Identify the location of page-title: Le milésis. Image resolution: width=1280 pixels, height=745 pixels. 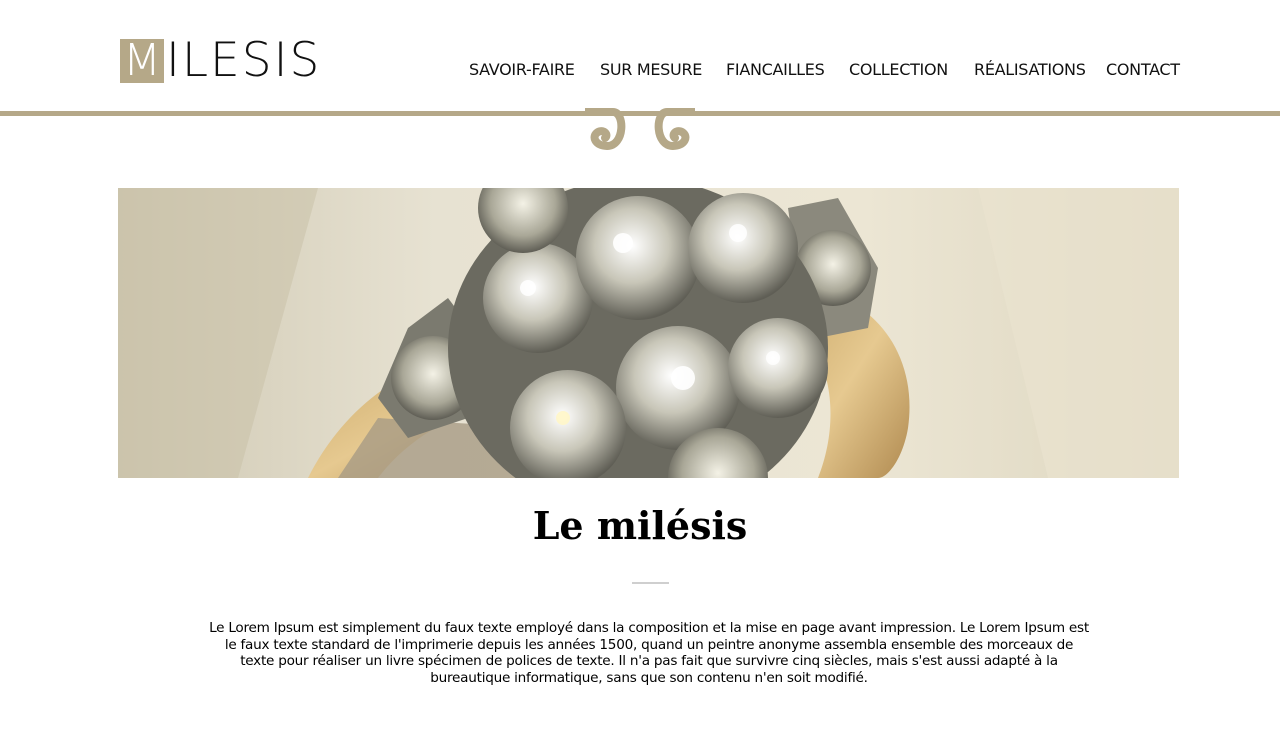
(640, 525).